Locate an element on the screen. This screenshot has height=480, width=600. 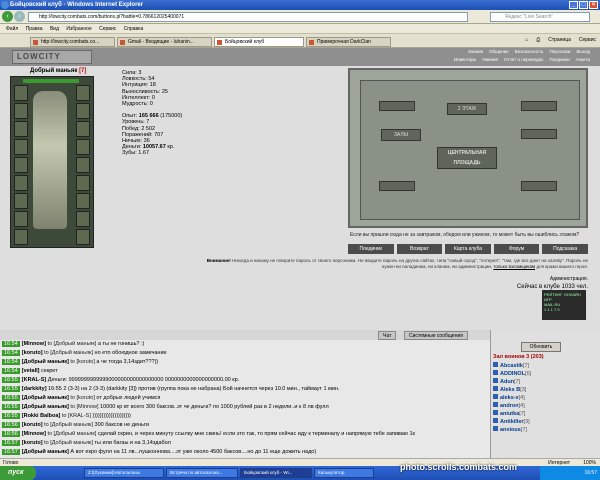
ring-slot is located at coordinates (21, 183).